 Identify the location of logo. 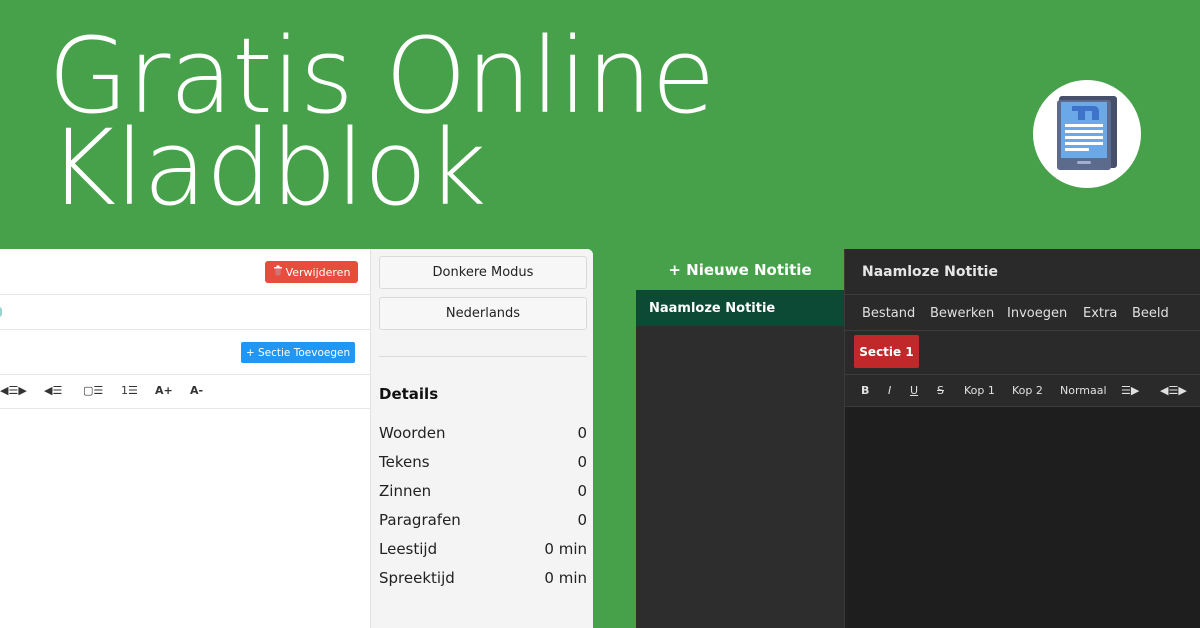
(1087, 134).